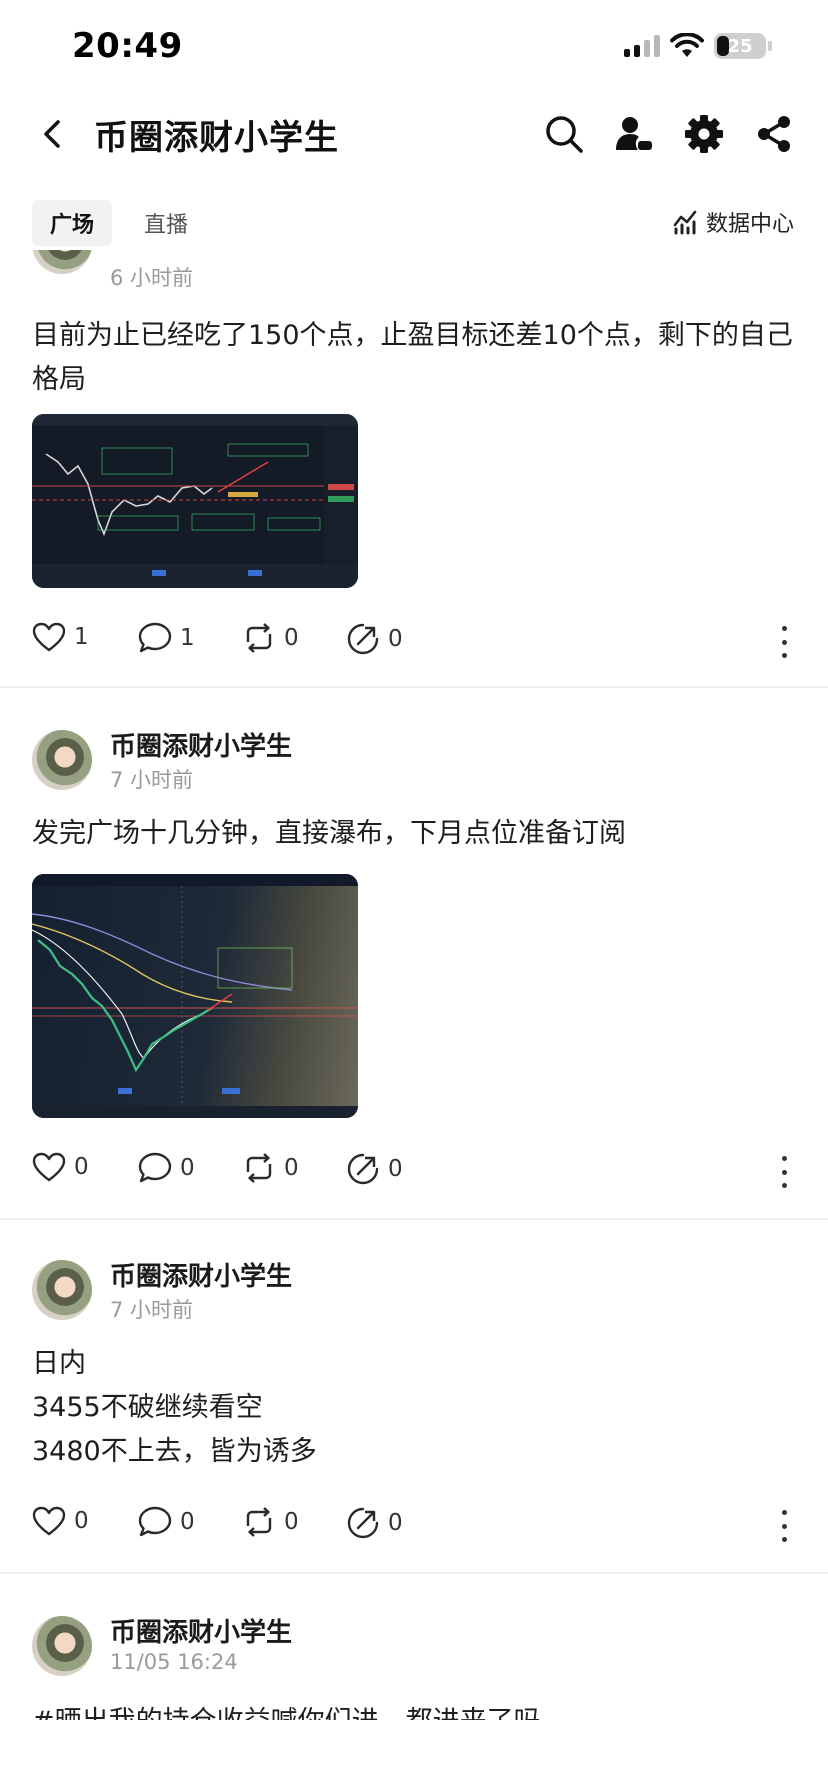 The height and width of the screenshot is (1792, 828). I want to click on battery-icon: 25, so click(740, 46).